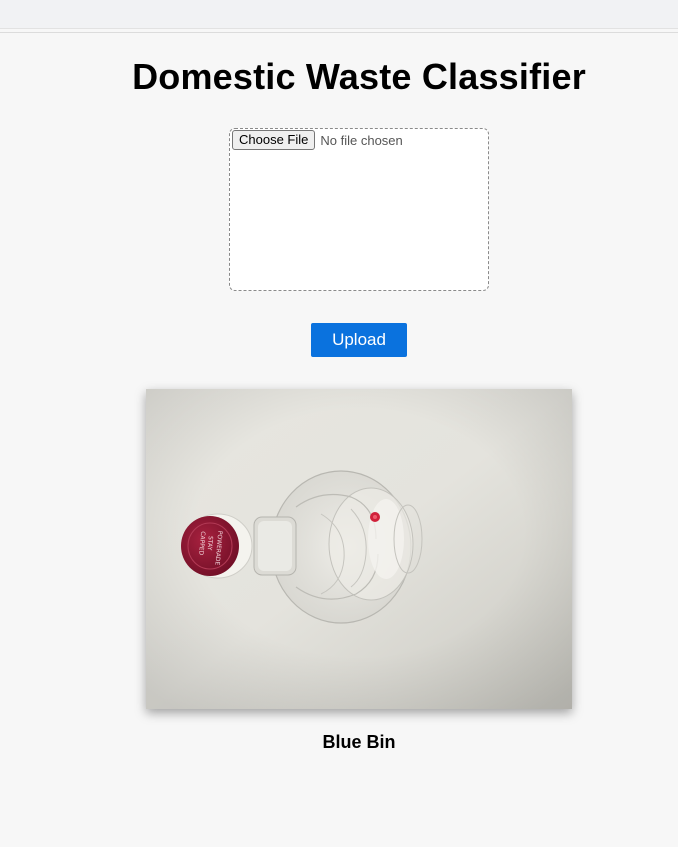  I want to click on file-status-text: No file chosen, so click(361, 140).